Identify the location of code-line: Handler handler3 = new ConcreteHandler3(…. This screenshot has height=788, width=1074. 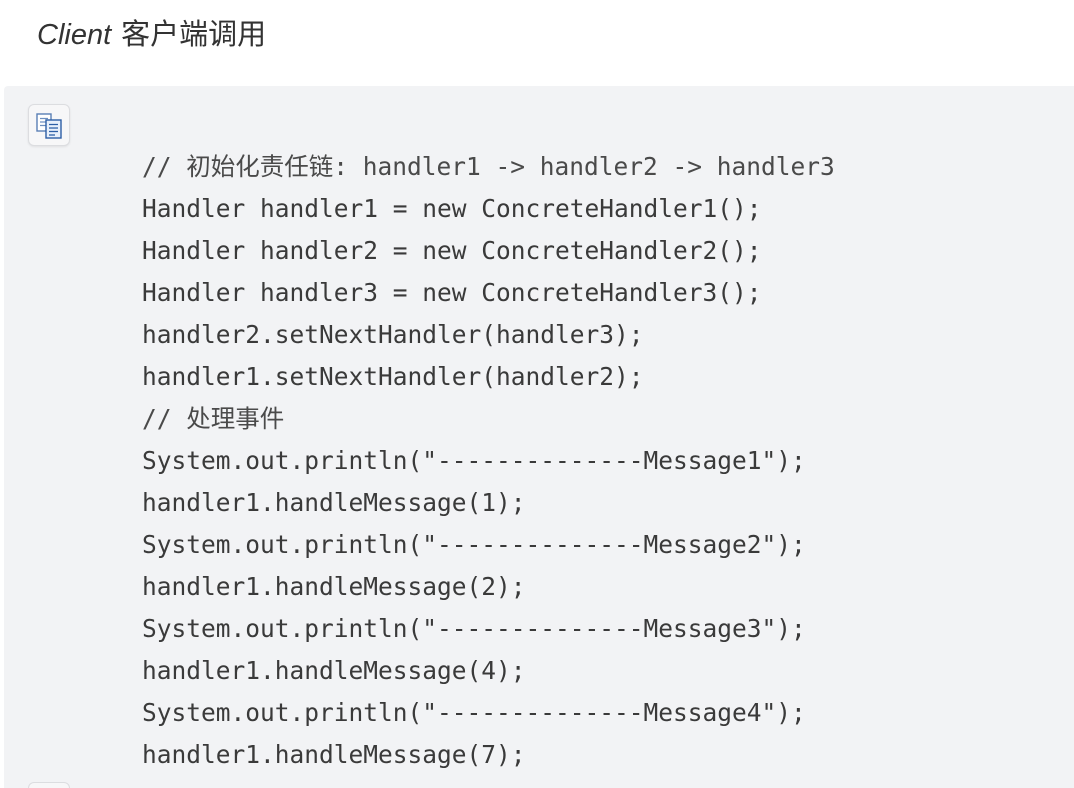
(452, 292).